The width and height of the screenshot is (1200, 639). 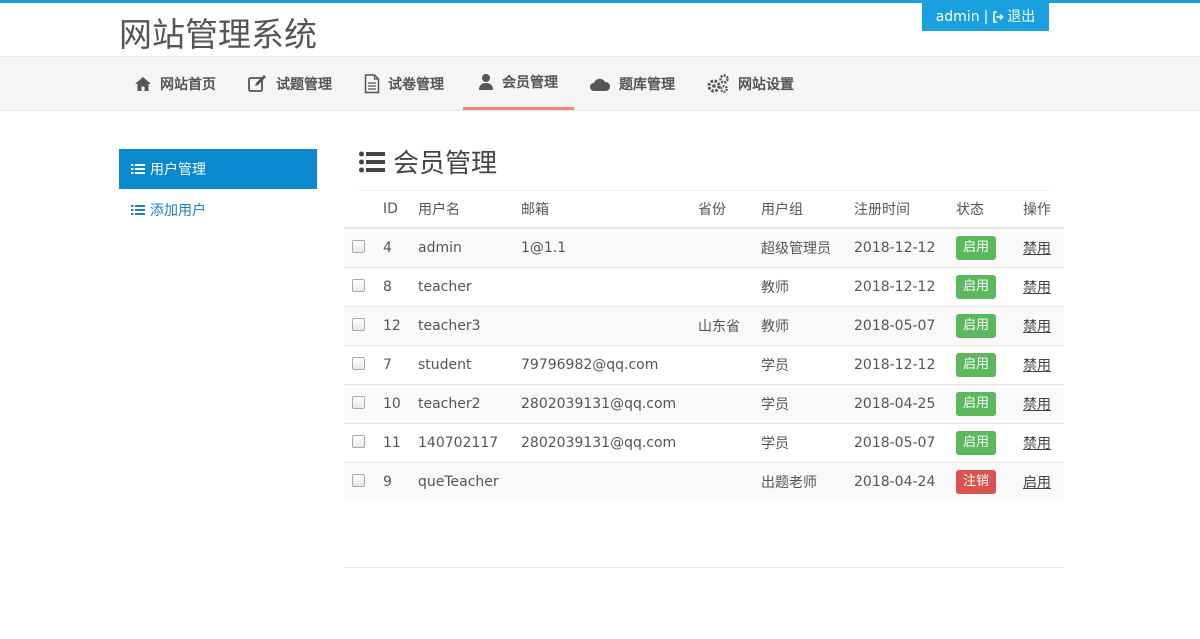 I want to click on cloud-icon, so click(x=600, y=84).